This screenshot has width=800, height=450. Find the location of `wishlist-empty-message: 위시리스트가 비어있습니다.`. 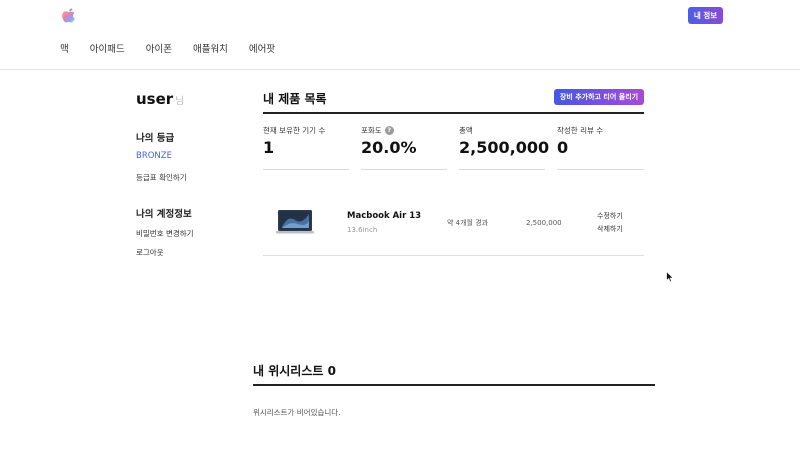

wishlist-empty-message: 위시리스트가 비어있습니다. is located at coordinates (297, 412).